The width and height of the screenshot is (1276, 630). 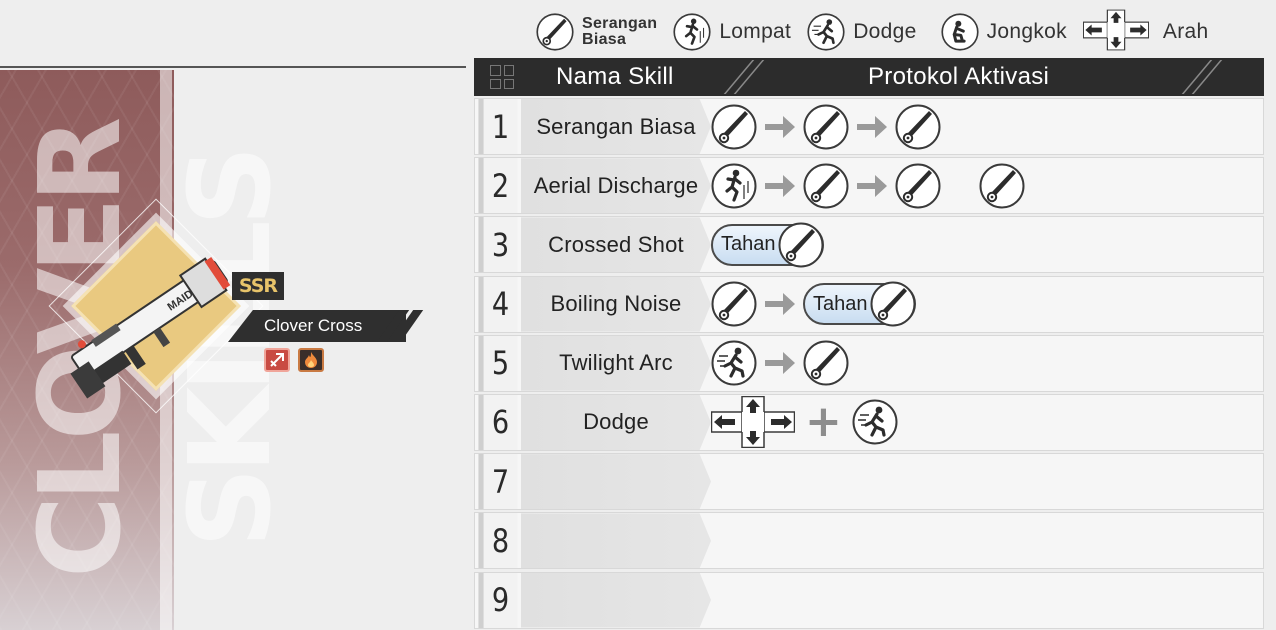 I want to click on skill-name: Aerial Discharge, so click(x=616, y=185).